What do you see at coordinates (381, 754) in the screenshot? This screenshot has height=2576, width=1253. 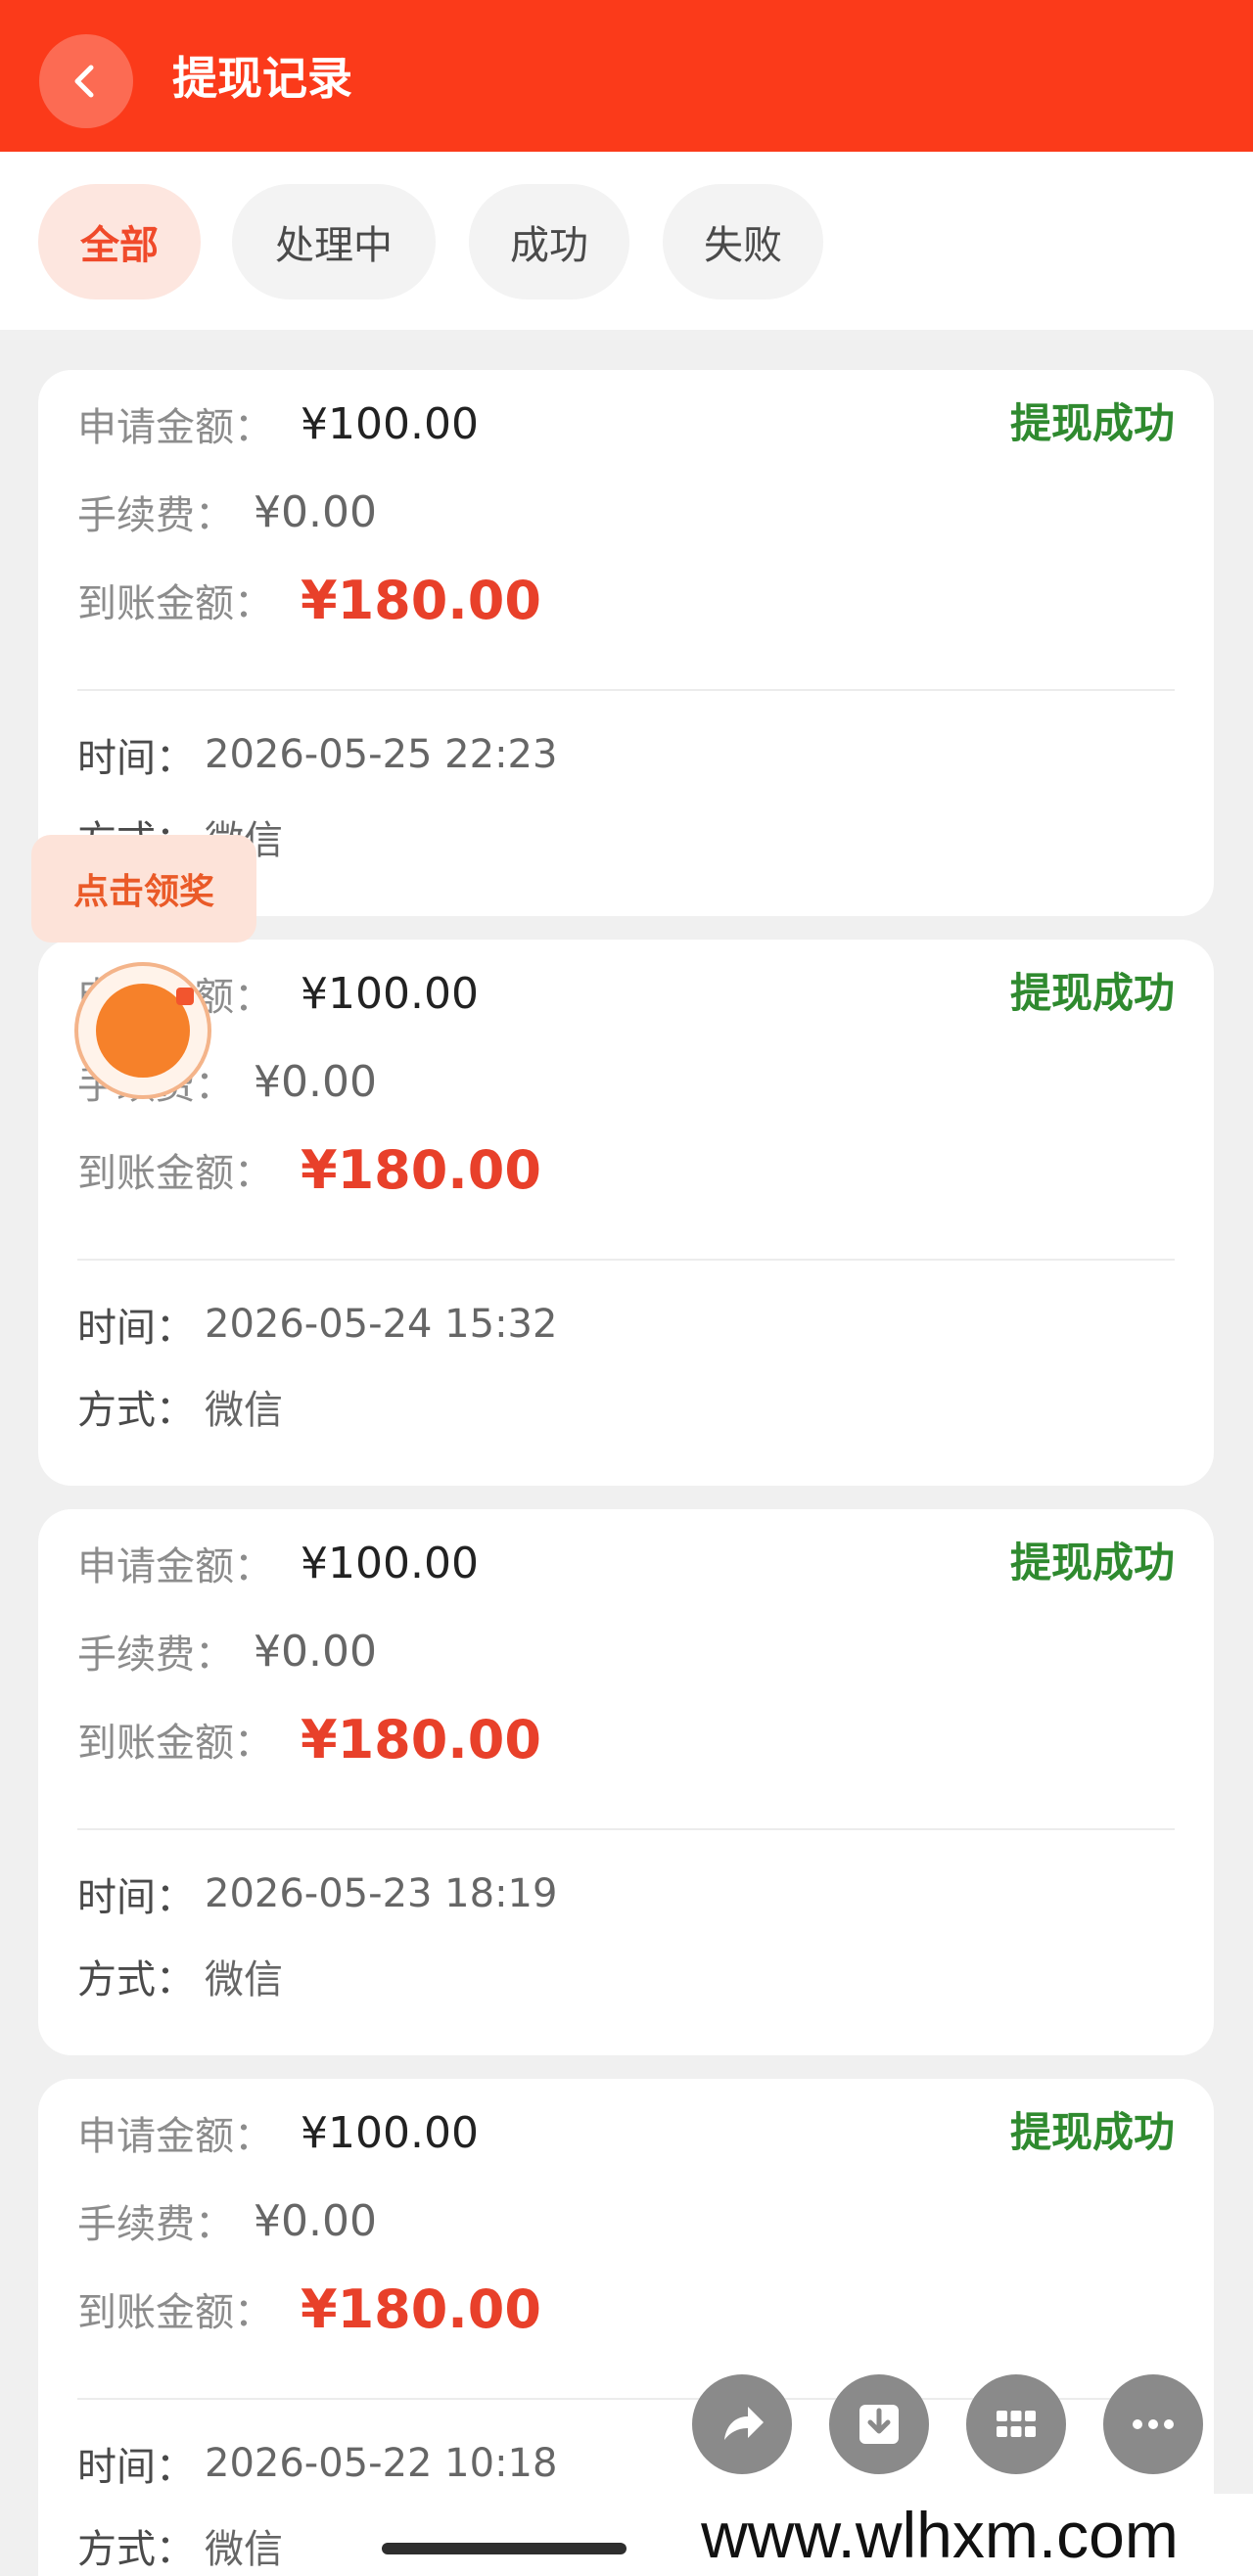 I see `time-value: 2026-05-25 22:23` at bounding box center [381, 754].